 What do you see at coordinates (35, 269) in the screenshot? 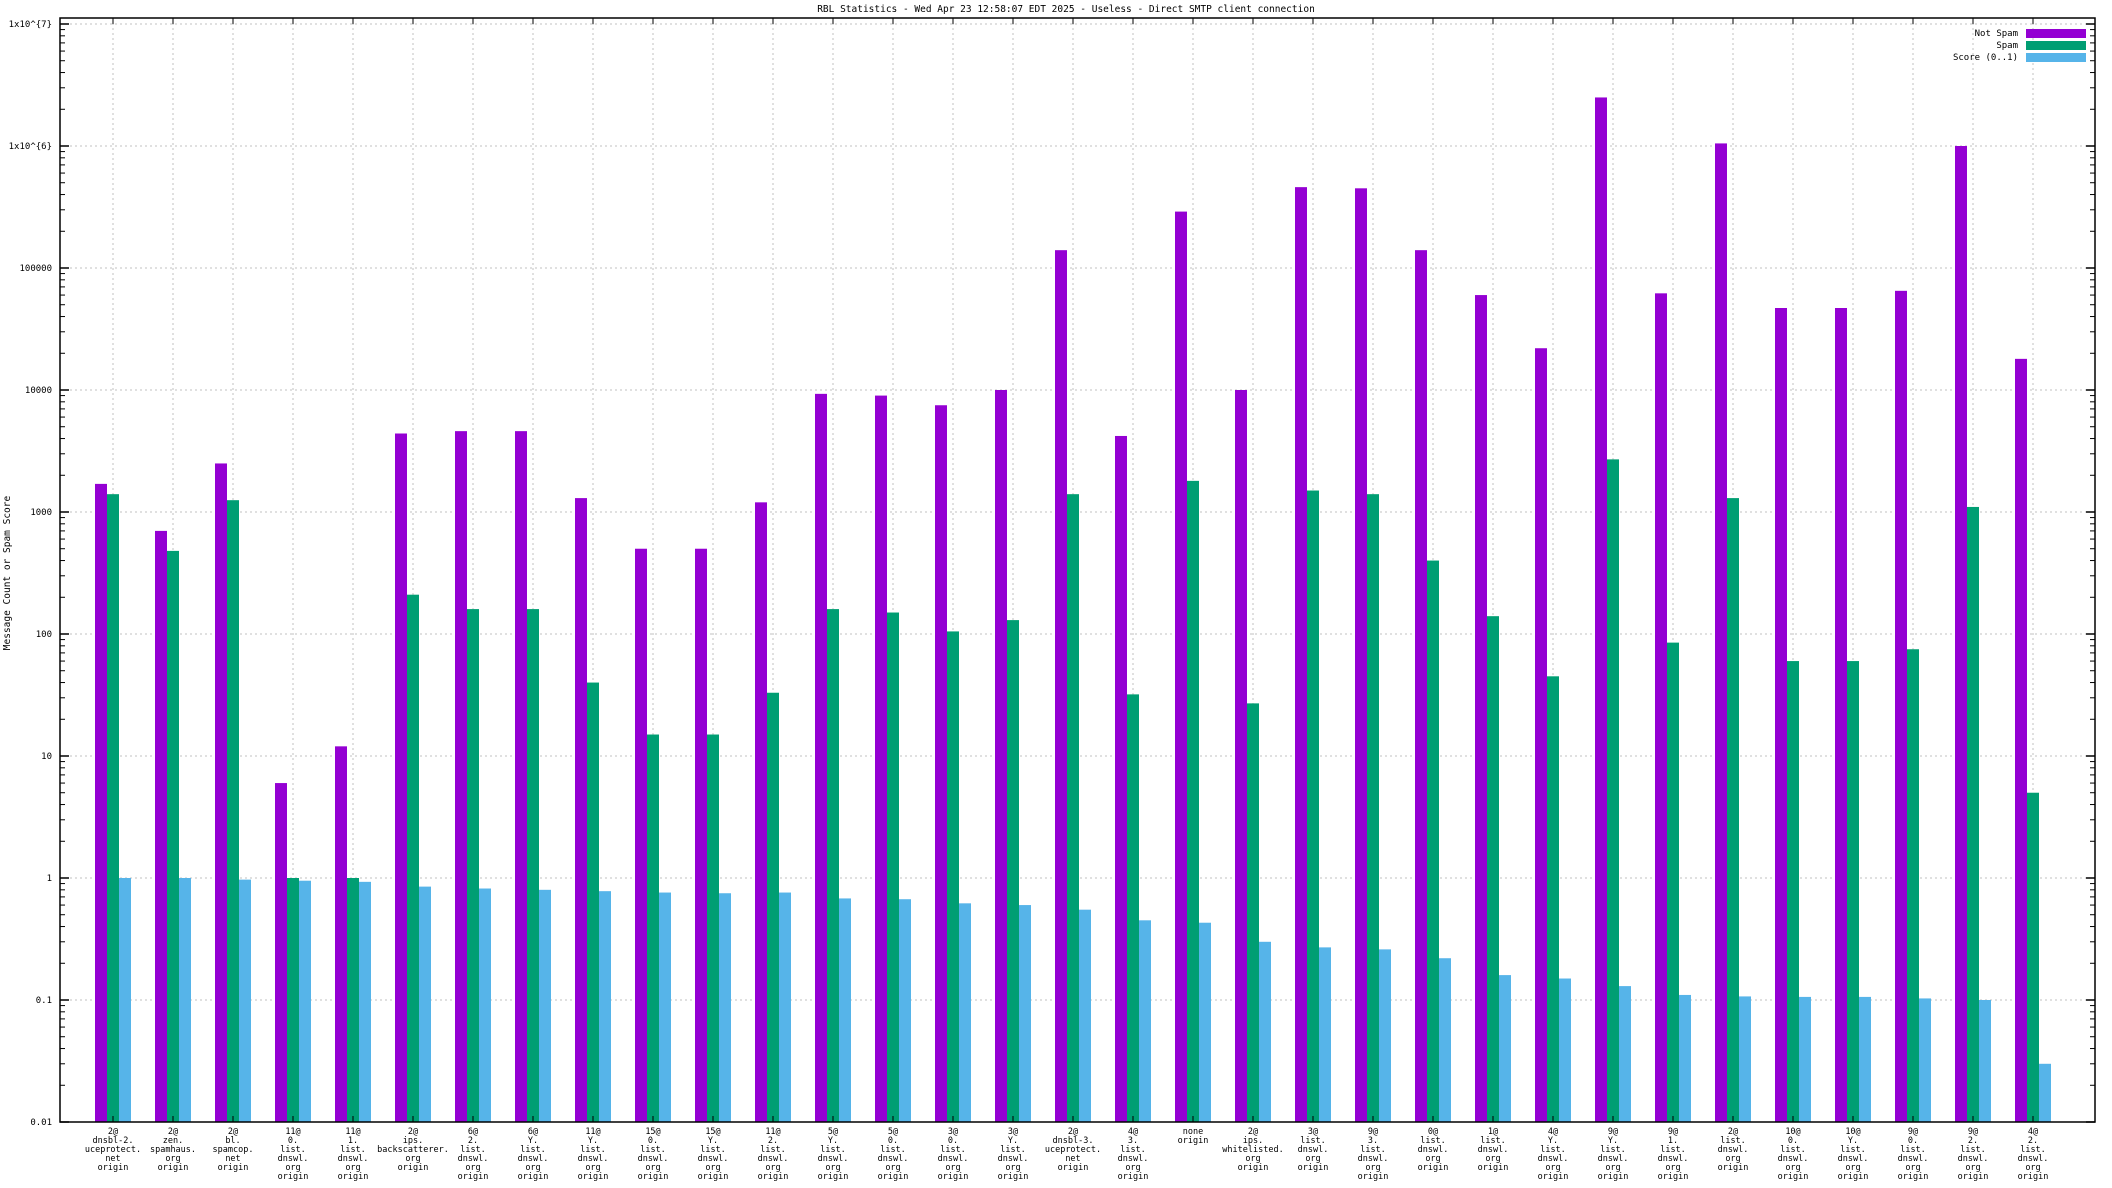
I see `y-tick-label: 100000` at bounding box center [35, 269].